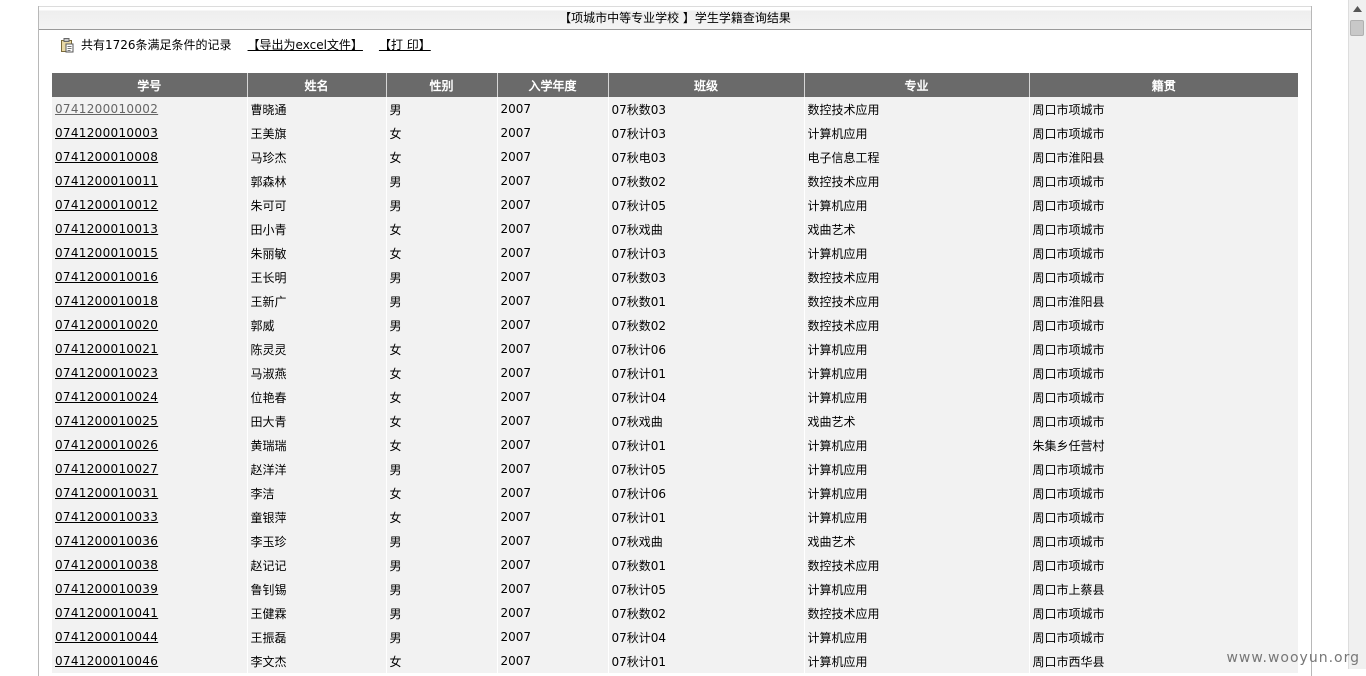 The width and height of the screenshot is (1366, 676). I want to click on cell-student-id: 0741200010025, so click(149, 421).